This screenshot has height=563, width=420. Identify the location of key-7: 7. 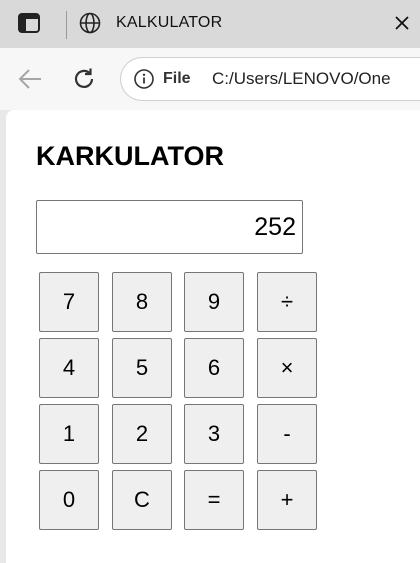
(69, 302).